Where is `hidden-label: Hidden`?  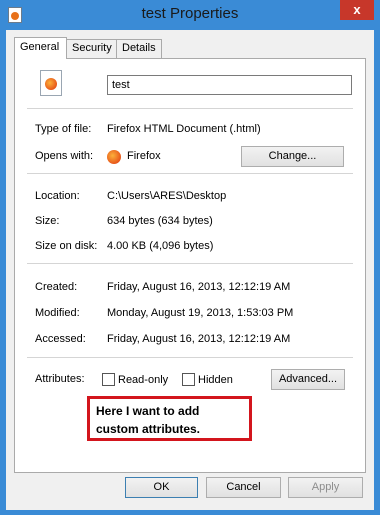 hidden-label: Hidden is located at coordinates (215, 380).